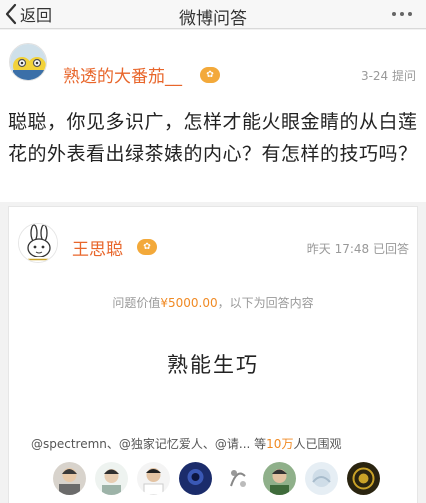 This screenshot has height=503, width=426. What do you see at coordinates (97, 247) in the screenshot?
I see `answerer-name: 王思聪` at bounding box center [97, 247].